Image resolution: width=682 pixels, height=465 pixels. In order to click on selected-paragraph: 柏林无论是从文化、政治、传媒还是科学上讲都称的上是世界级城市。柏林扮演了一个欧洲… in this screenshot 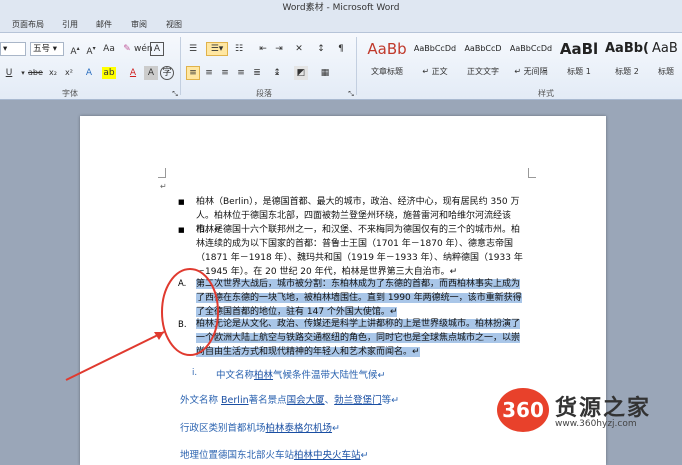, I will do `click(361, 338)`.